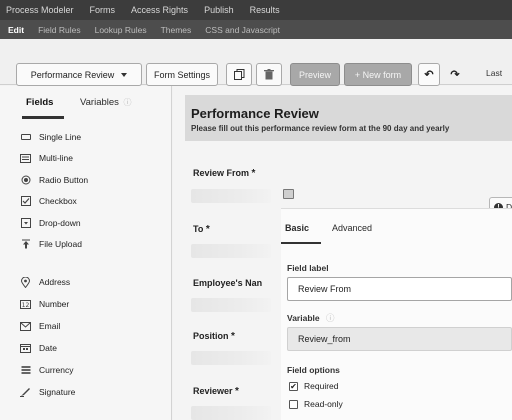  What do you see at coordinates (25, 223) in the screenshot?
I see `dropdown-icon` at bounding box center [25, 223].